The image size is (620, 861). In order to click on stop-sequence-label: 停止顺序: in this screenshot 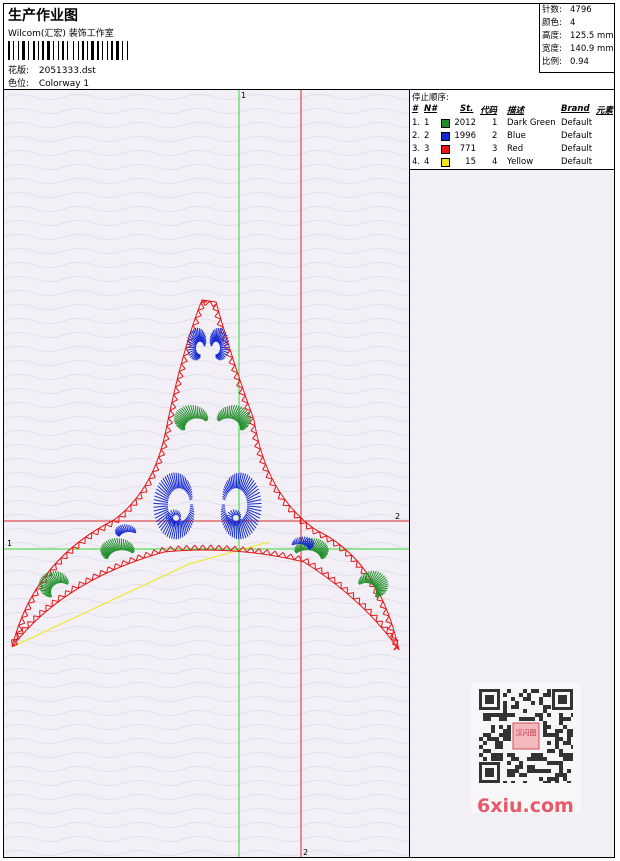, I will do `click(430, 98)`.